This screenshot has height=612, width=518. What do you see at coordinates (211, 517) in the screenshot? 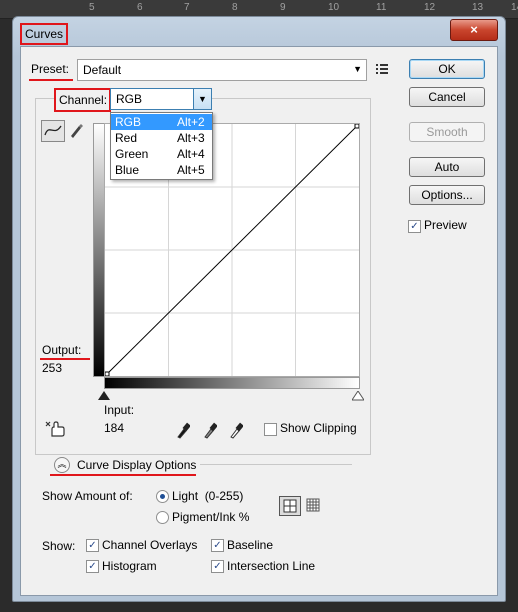
I see `pigment-label: Pigment/Ink %` at bounding box center [211, 517].